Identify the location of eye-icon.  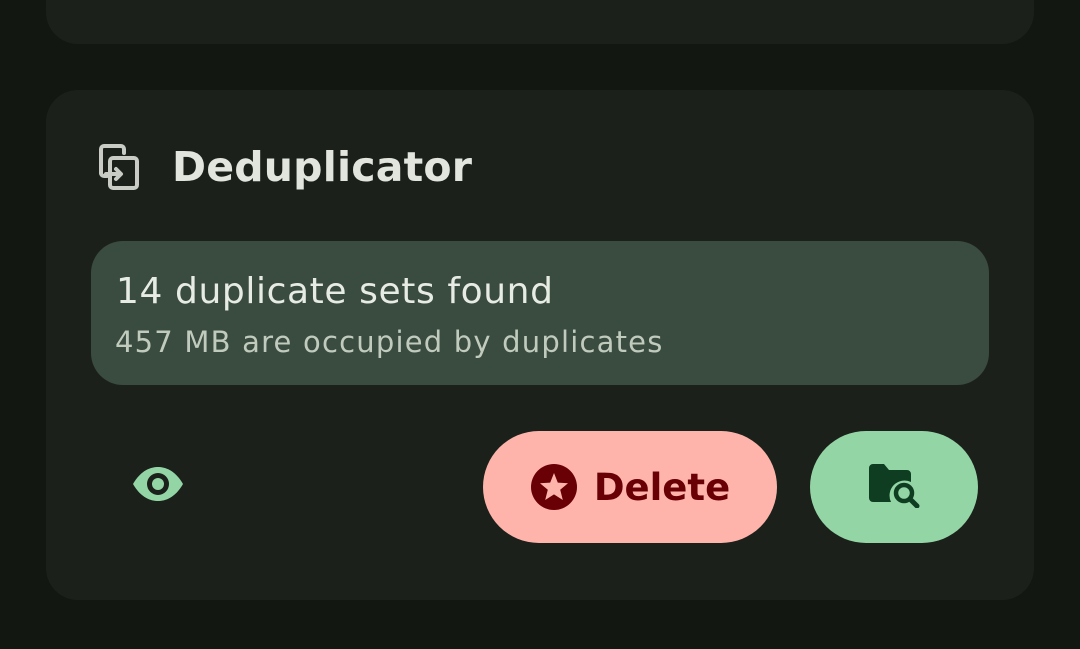
(158, 486).